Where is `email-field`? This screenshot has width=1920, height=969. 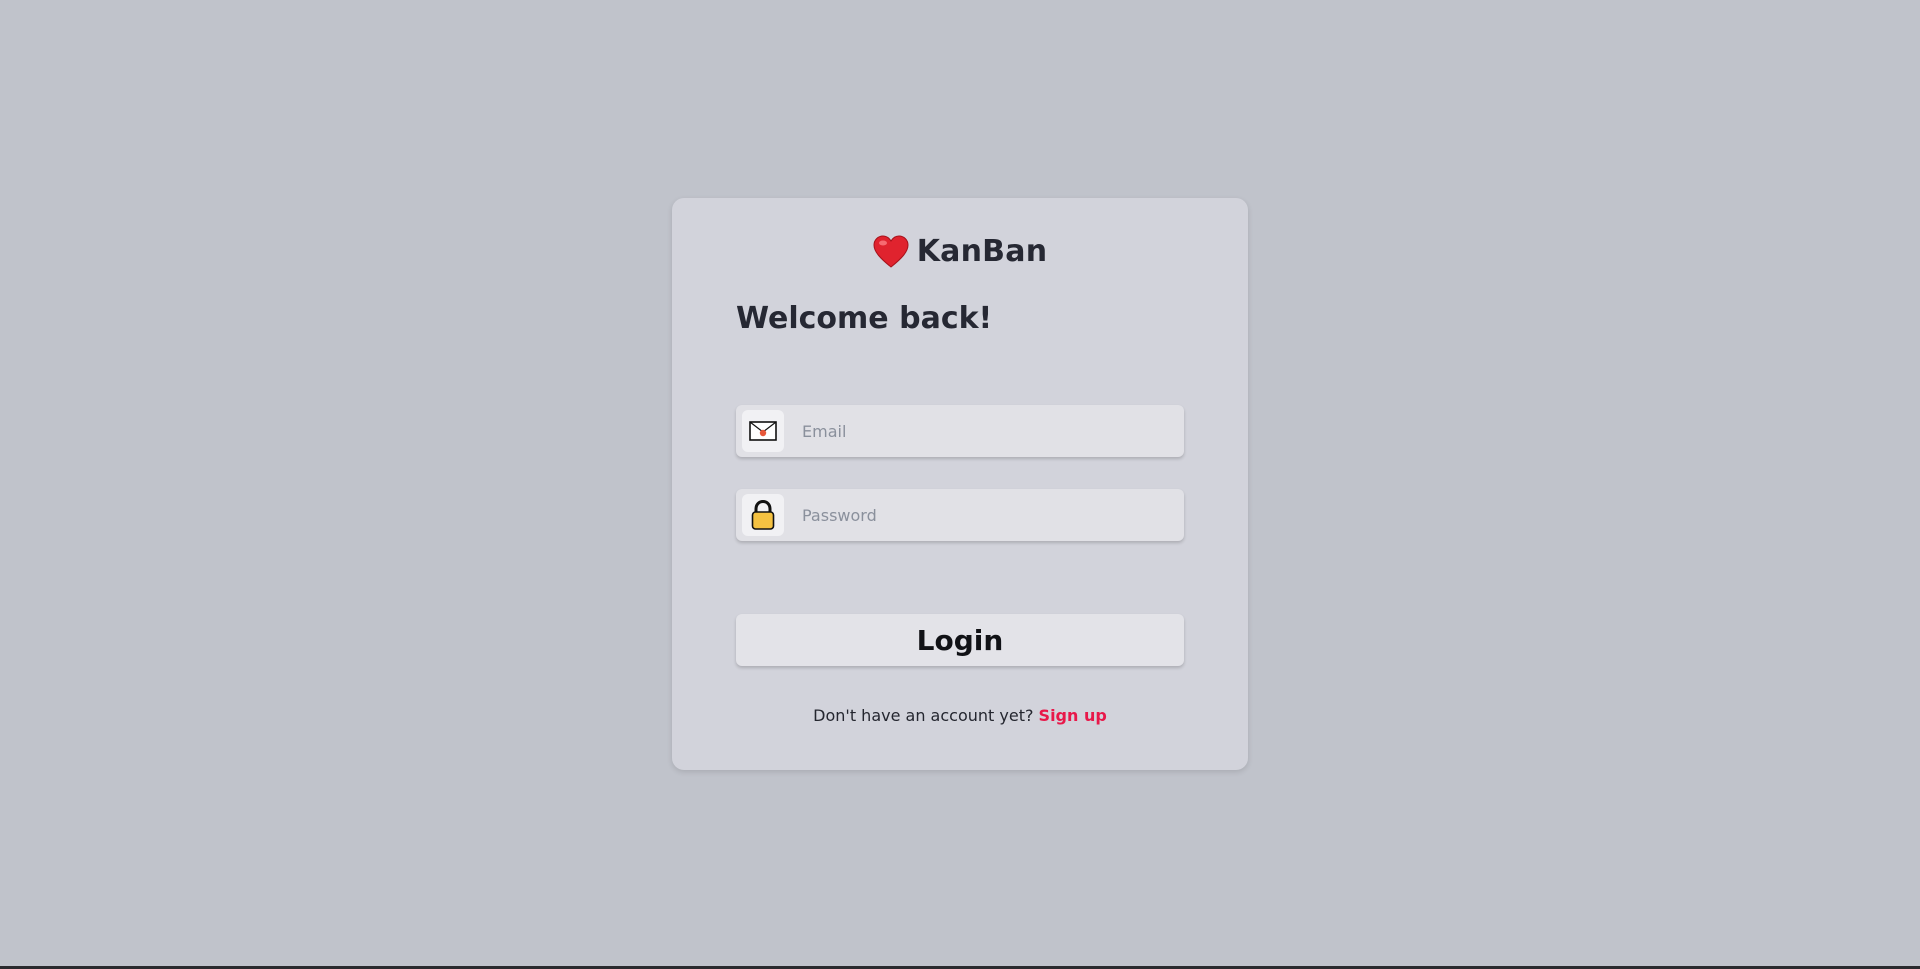
email-field is located at coordinates (960, 431).